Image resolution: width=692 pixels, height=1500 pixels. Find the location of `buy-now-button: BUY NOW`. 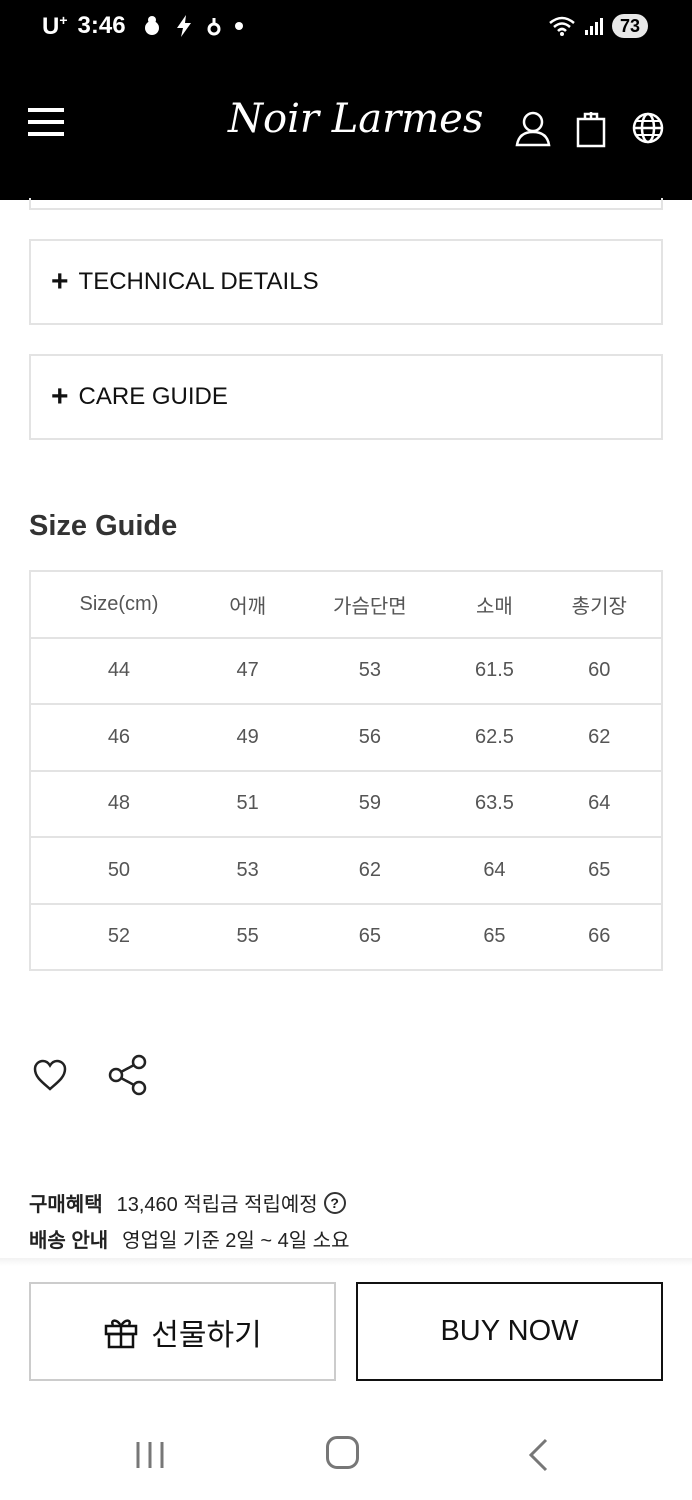

buy-now-button: BUY NOW is located at coordinates (509, 1331).